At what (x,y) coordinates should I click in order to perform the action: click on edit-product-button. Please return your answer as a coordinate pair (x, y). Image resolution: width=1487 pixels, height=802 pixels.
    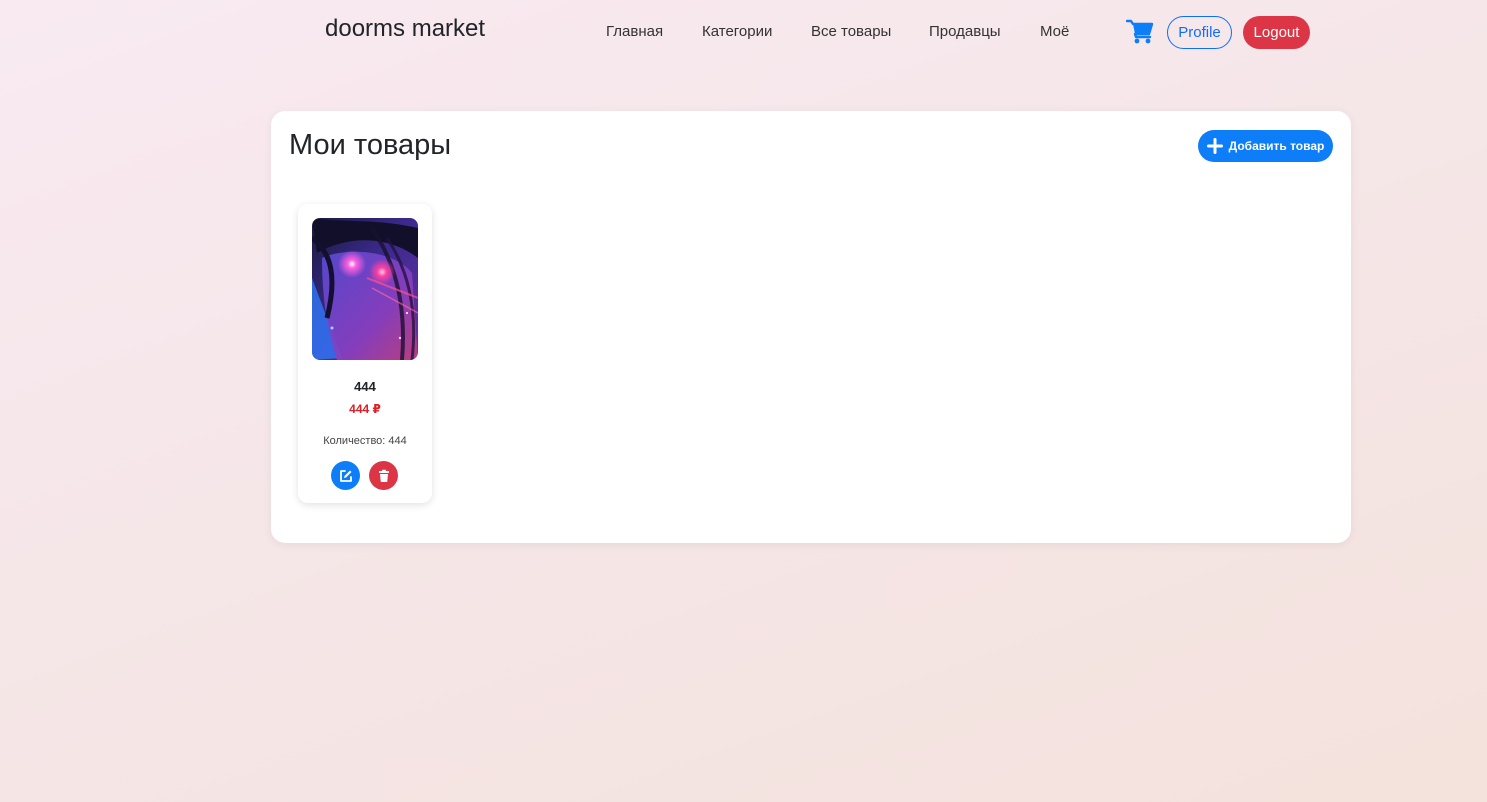
    Looking at the image, I should click on (345, 475).